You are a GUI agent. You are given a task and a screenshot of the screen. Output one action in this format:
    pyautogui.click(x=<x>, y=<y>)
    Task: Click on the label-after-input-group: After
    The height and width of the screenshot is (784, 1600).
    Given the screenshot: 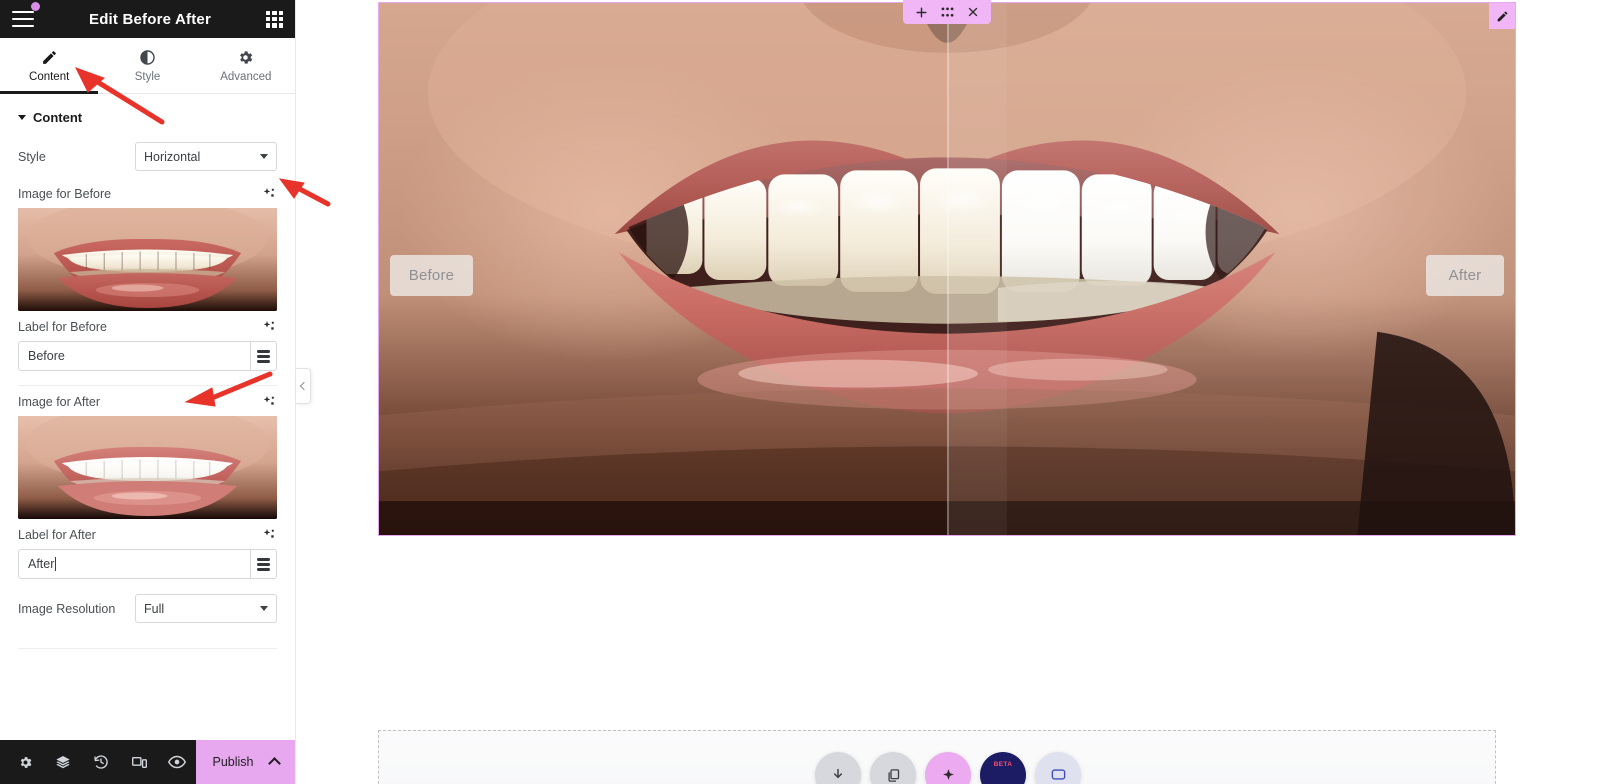 What is the action you would take?
    pyautogui.click(x=147, y=564)
    